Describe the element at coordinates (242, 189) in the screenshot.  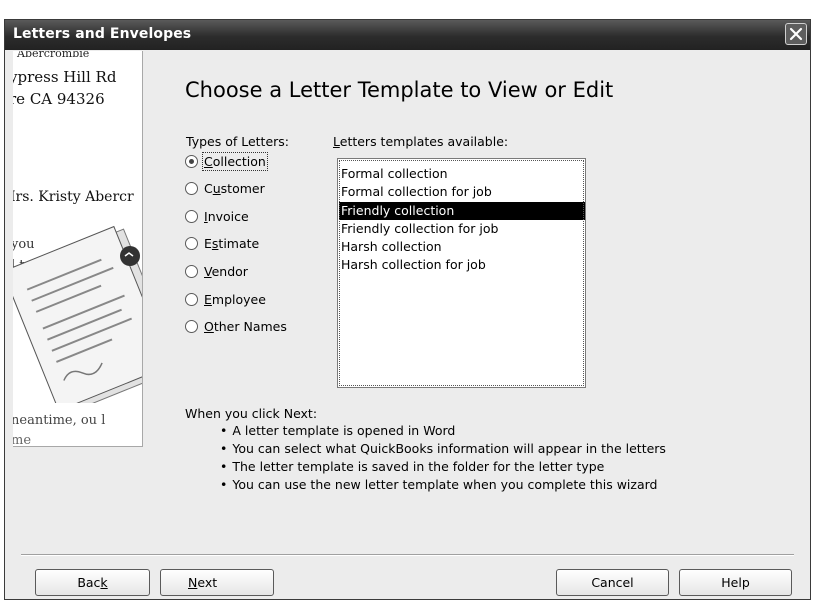
I see `label-post: stomer` at that location.